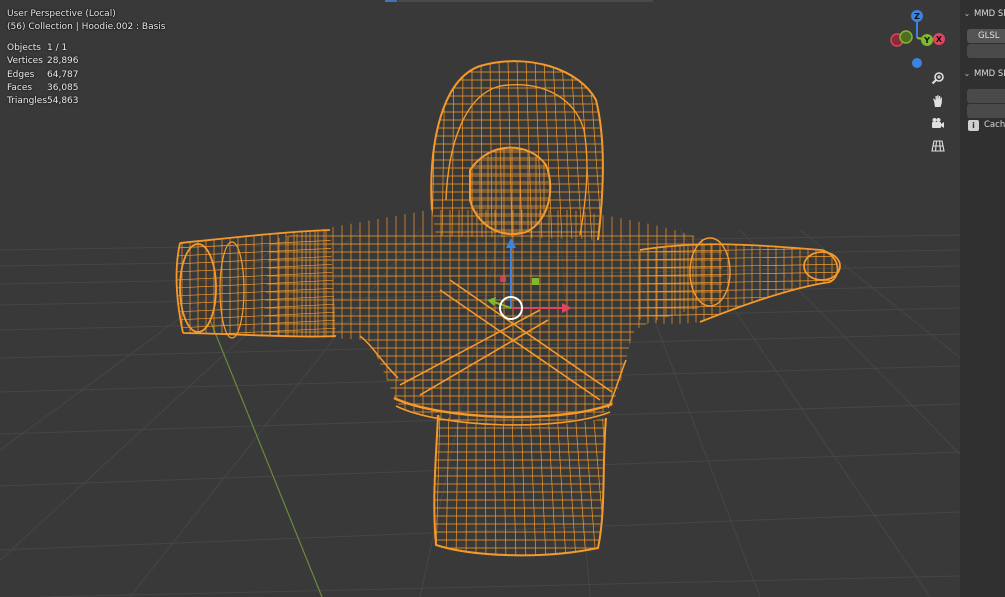 The image size is (1005, 597). Describe the element at coordinates (57, 48) in the screenshot. I see `stat-value: 1 / 1` at that location.